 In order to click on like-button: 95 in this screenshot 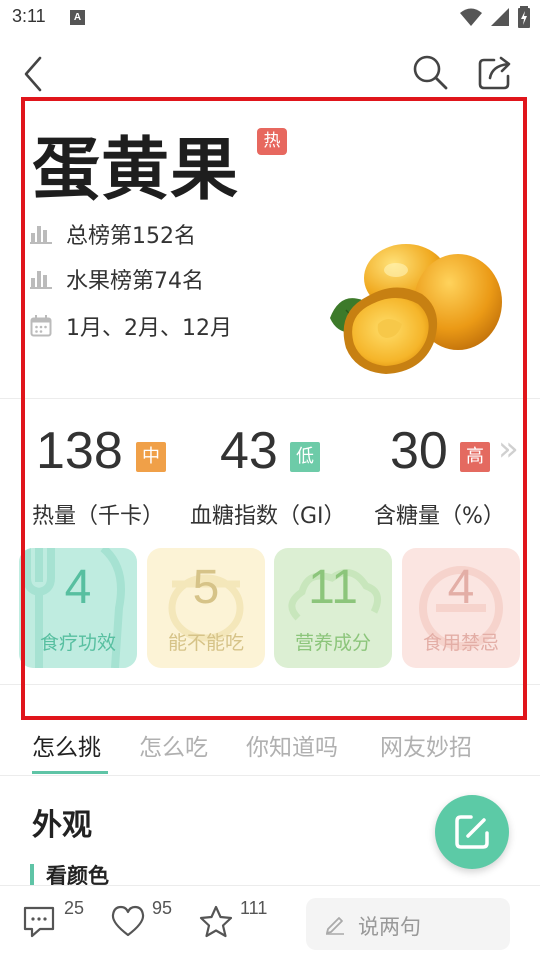, I will do `click(145, 921)`.